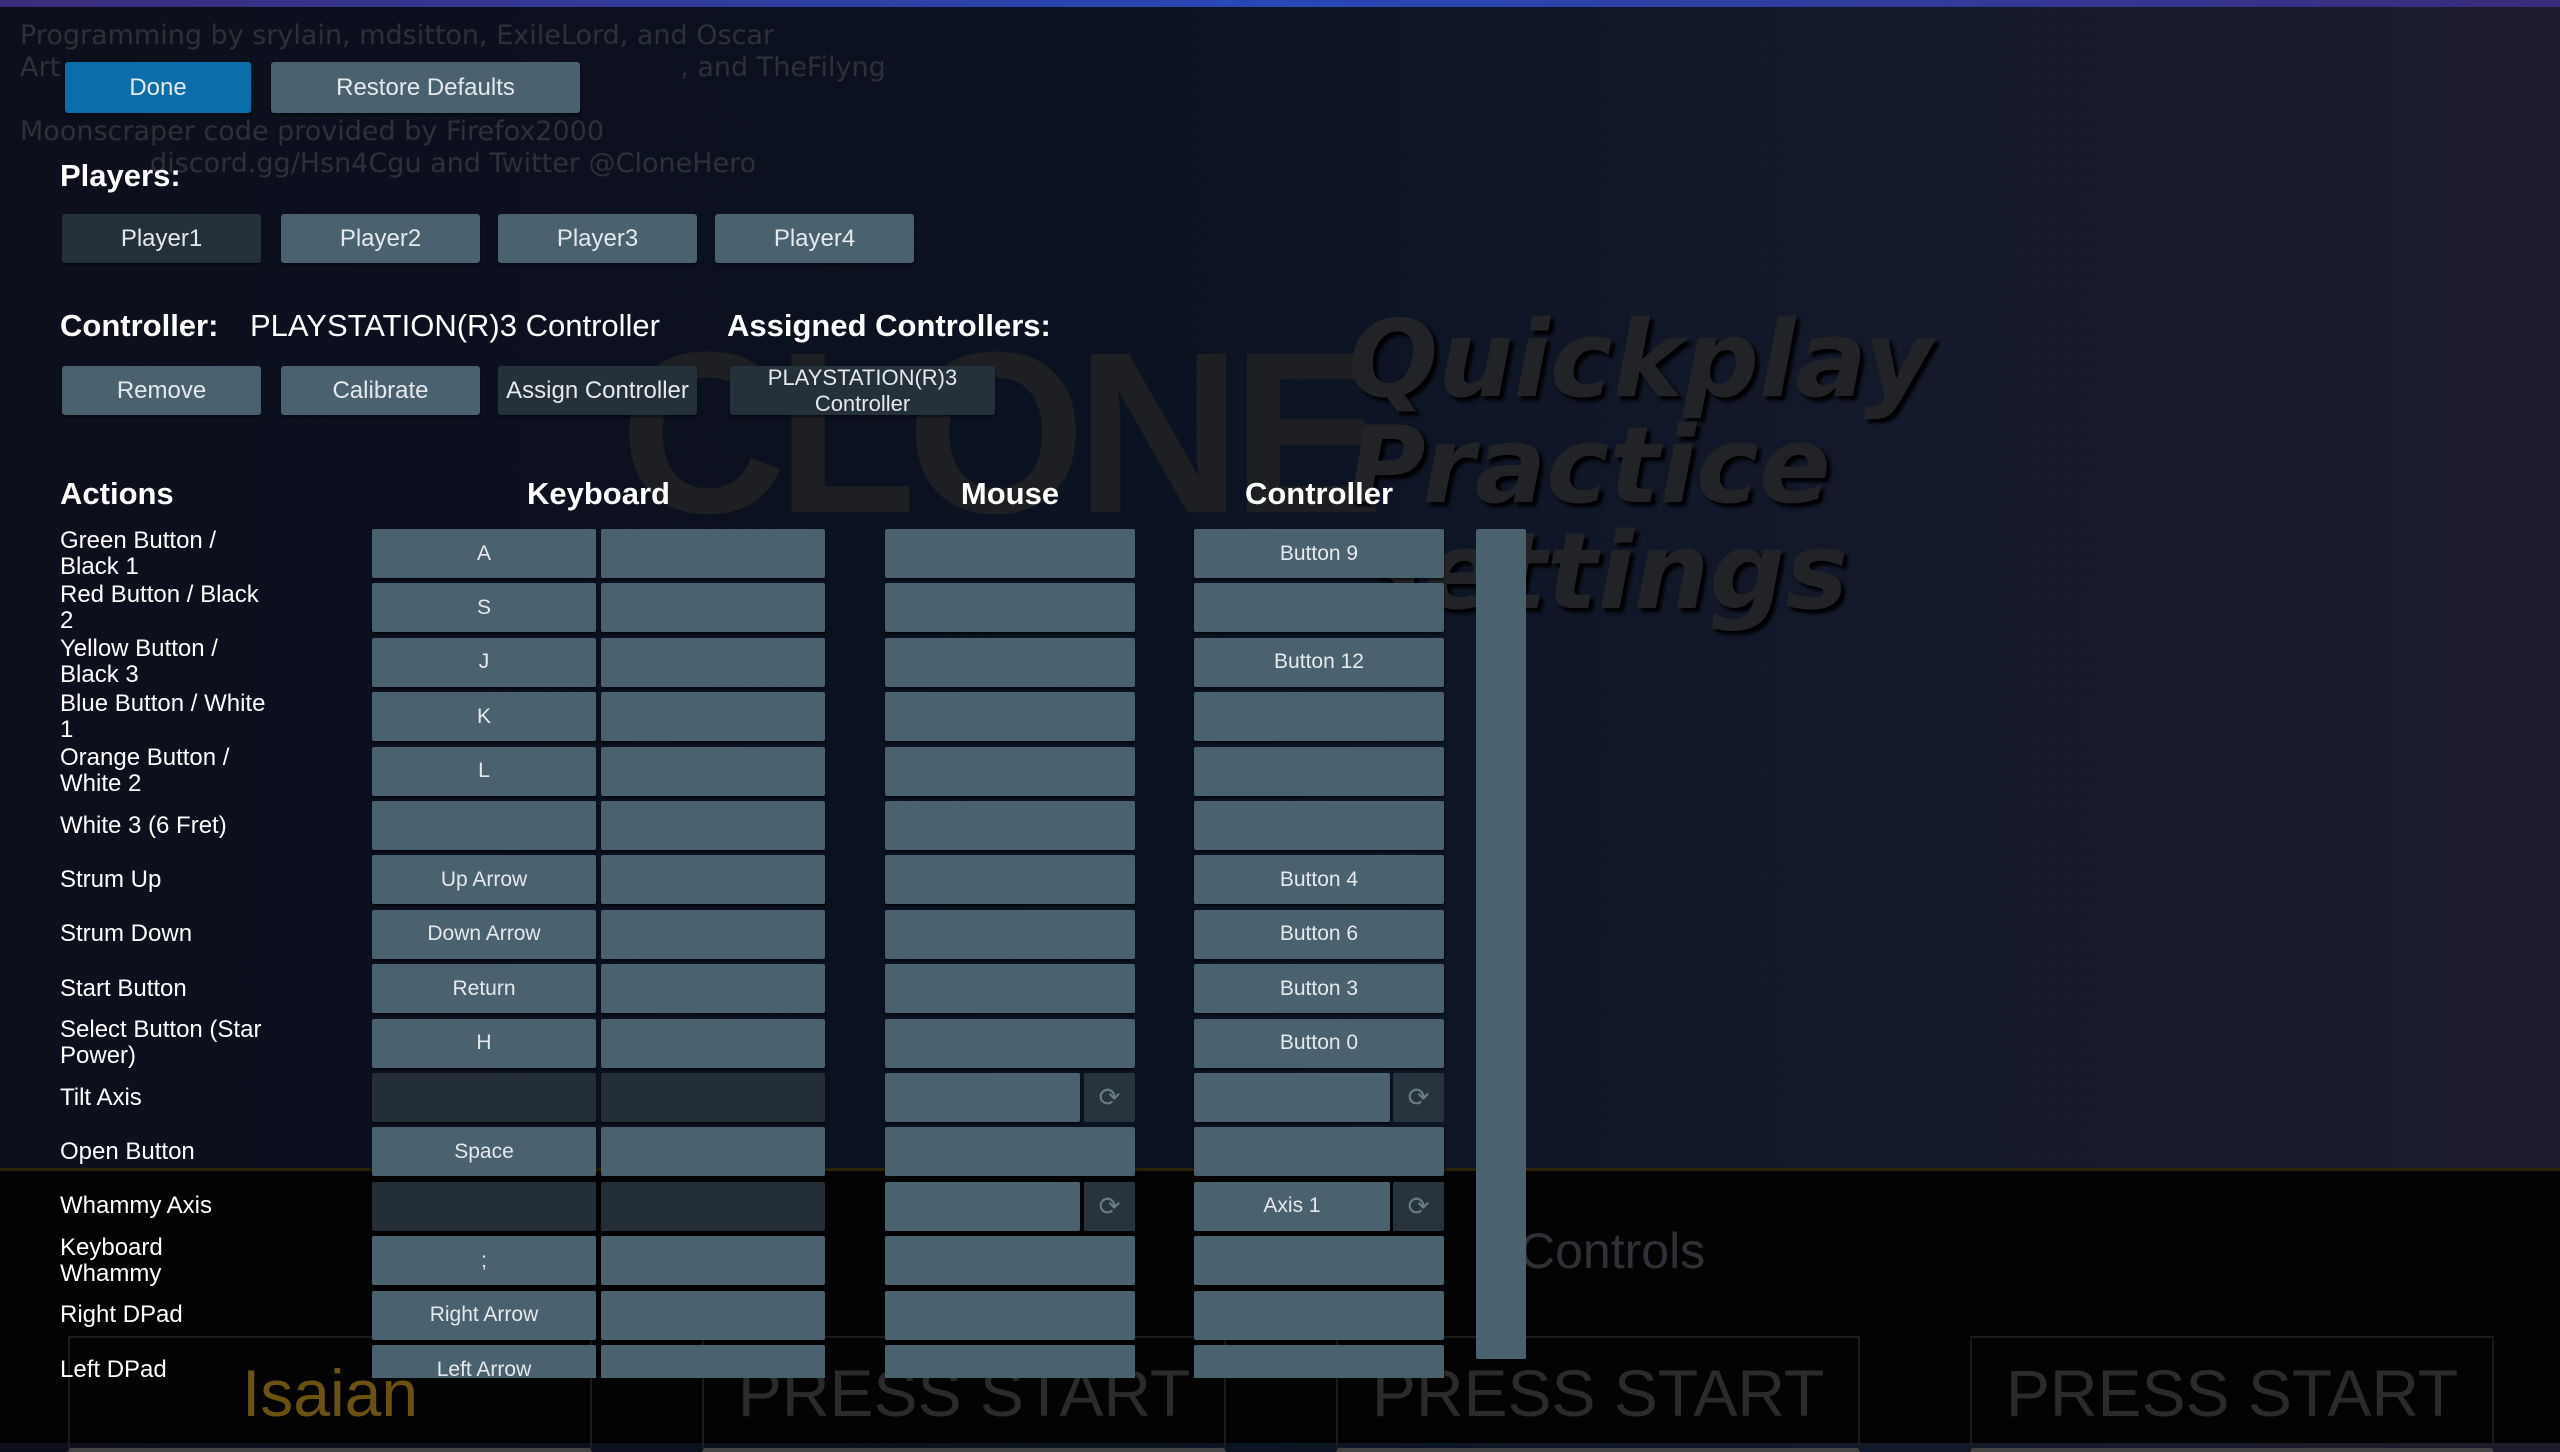 The image size is (2560, 1452). Describe the element at coordinates (484, 1315) in the screenshot. I see `keyboard-binding-primary: Right Arrow` at that location.